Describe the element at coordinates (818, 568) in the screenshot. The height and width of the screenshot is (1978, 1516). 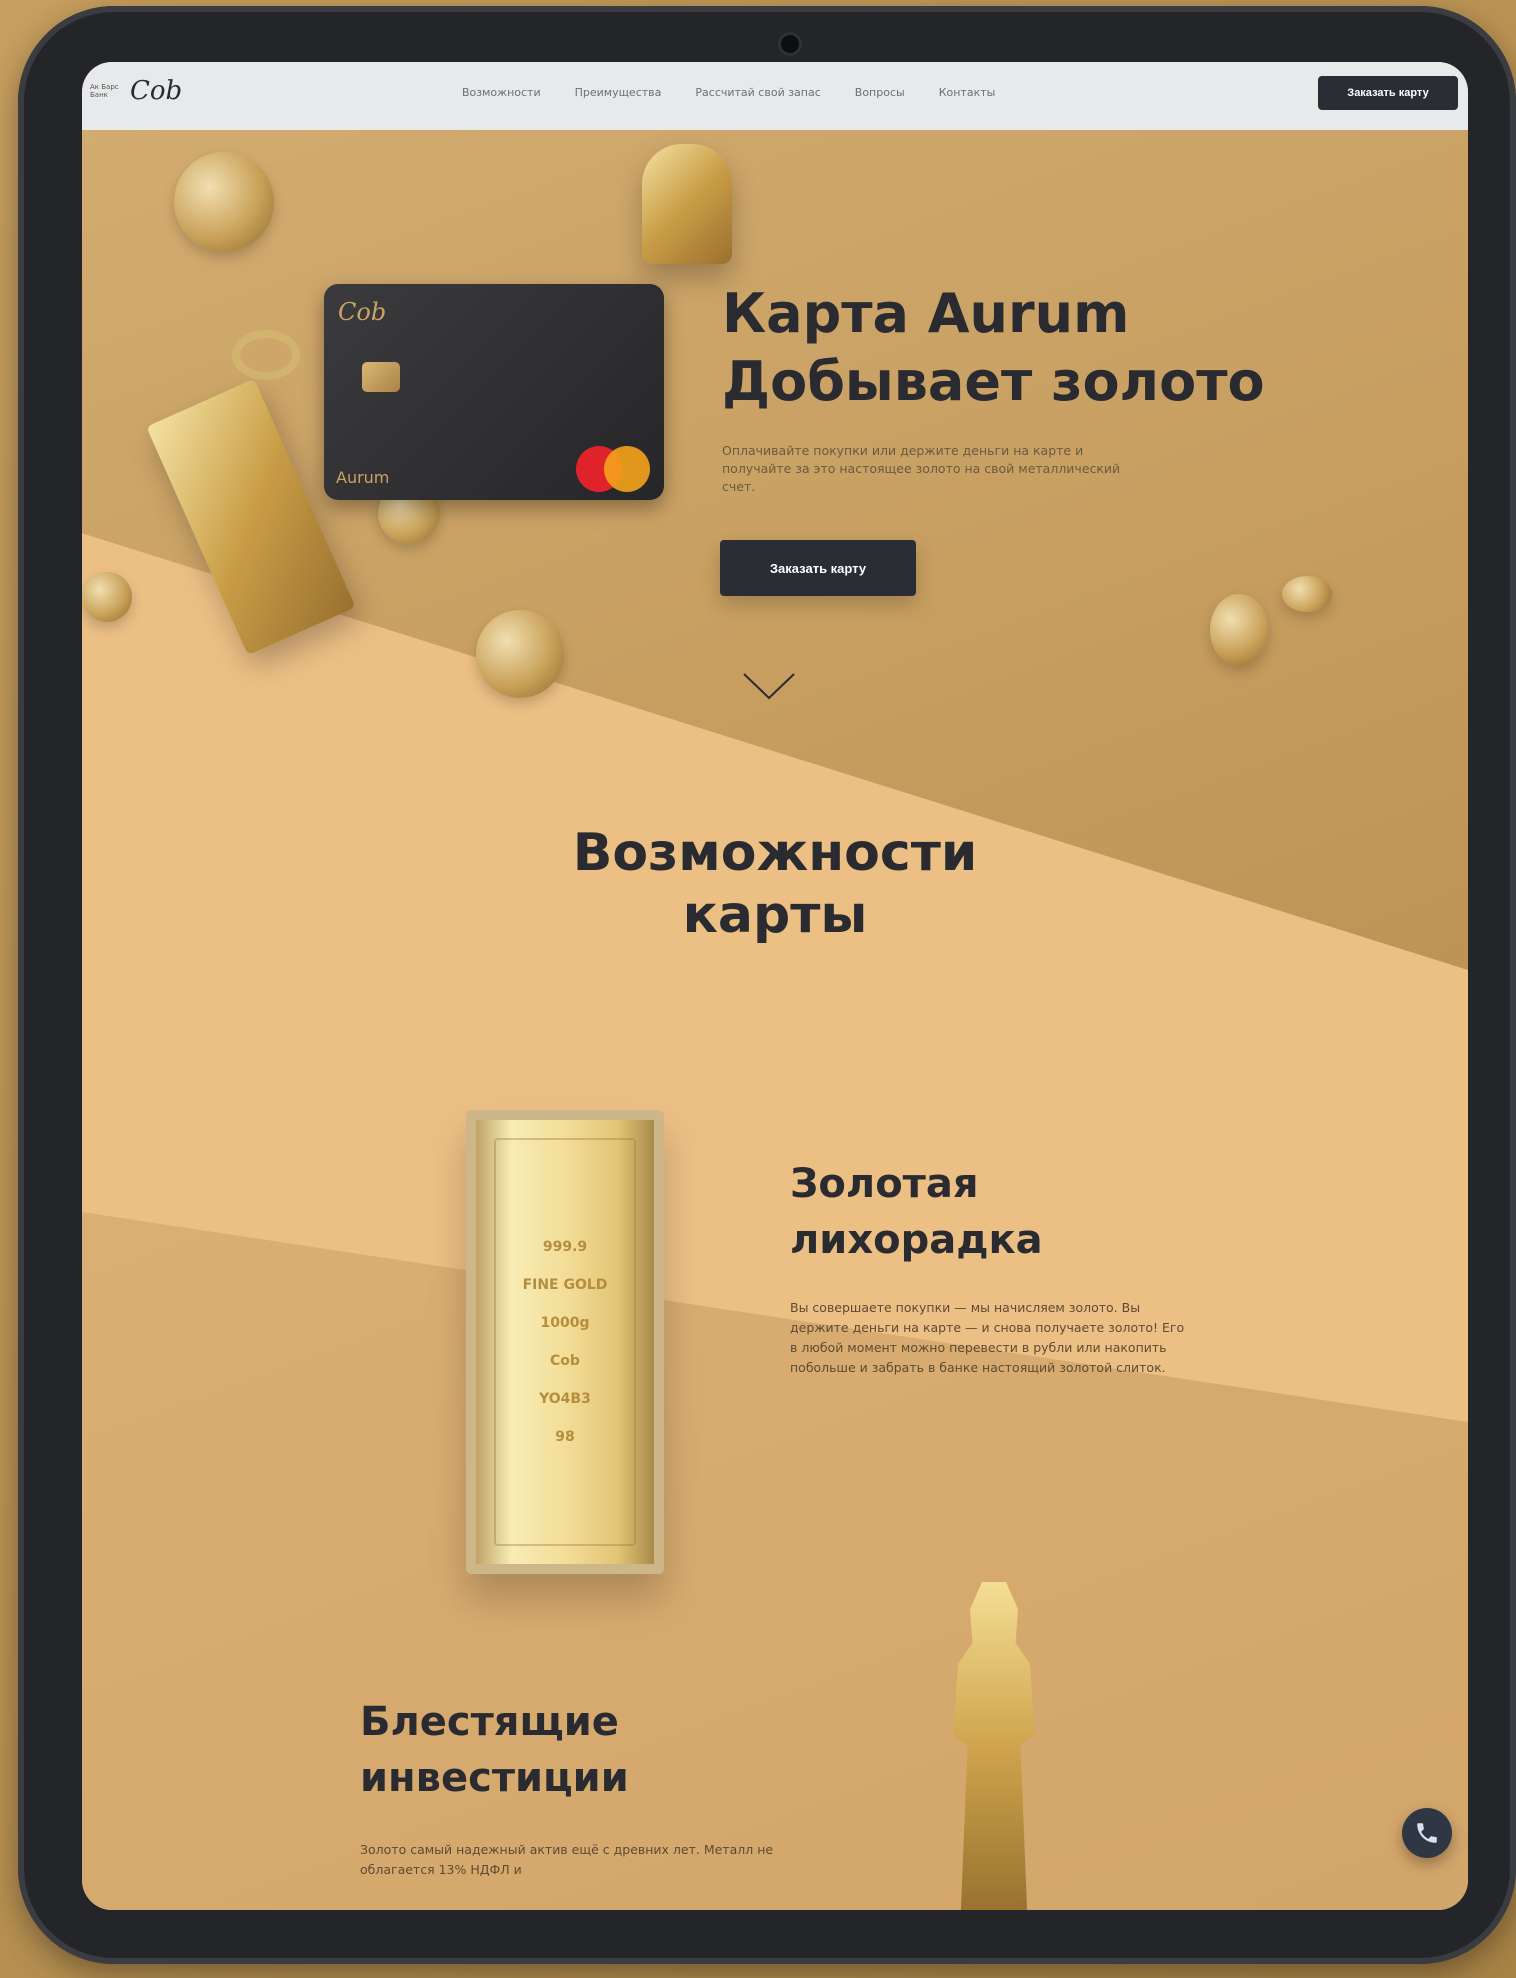
I see `order-card-hero-button: Заказать карту` at that location.